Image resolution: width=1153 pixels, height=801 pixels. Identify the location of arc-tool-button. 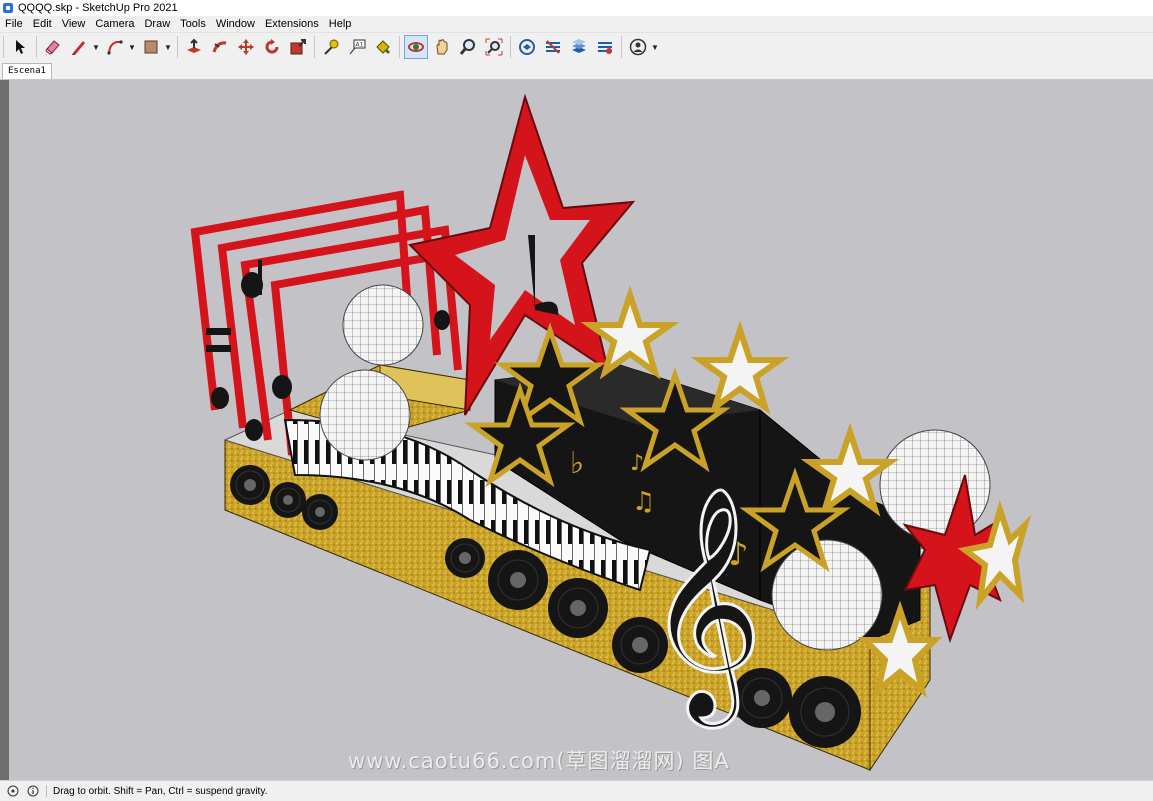
(115, 47).